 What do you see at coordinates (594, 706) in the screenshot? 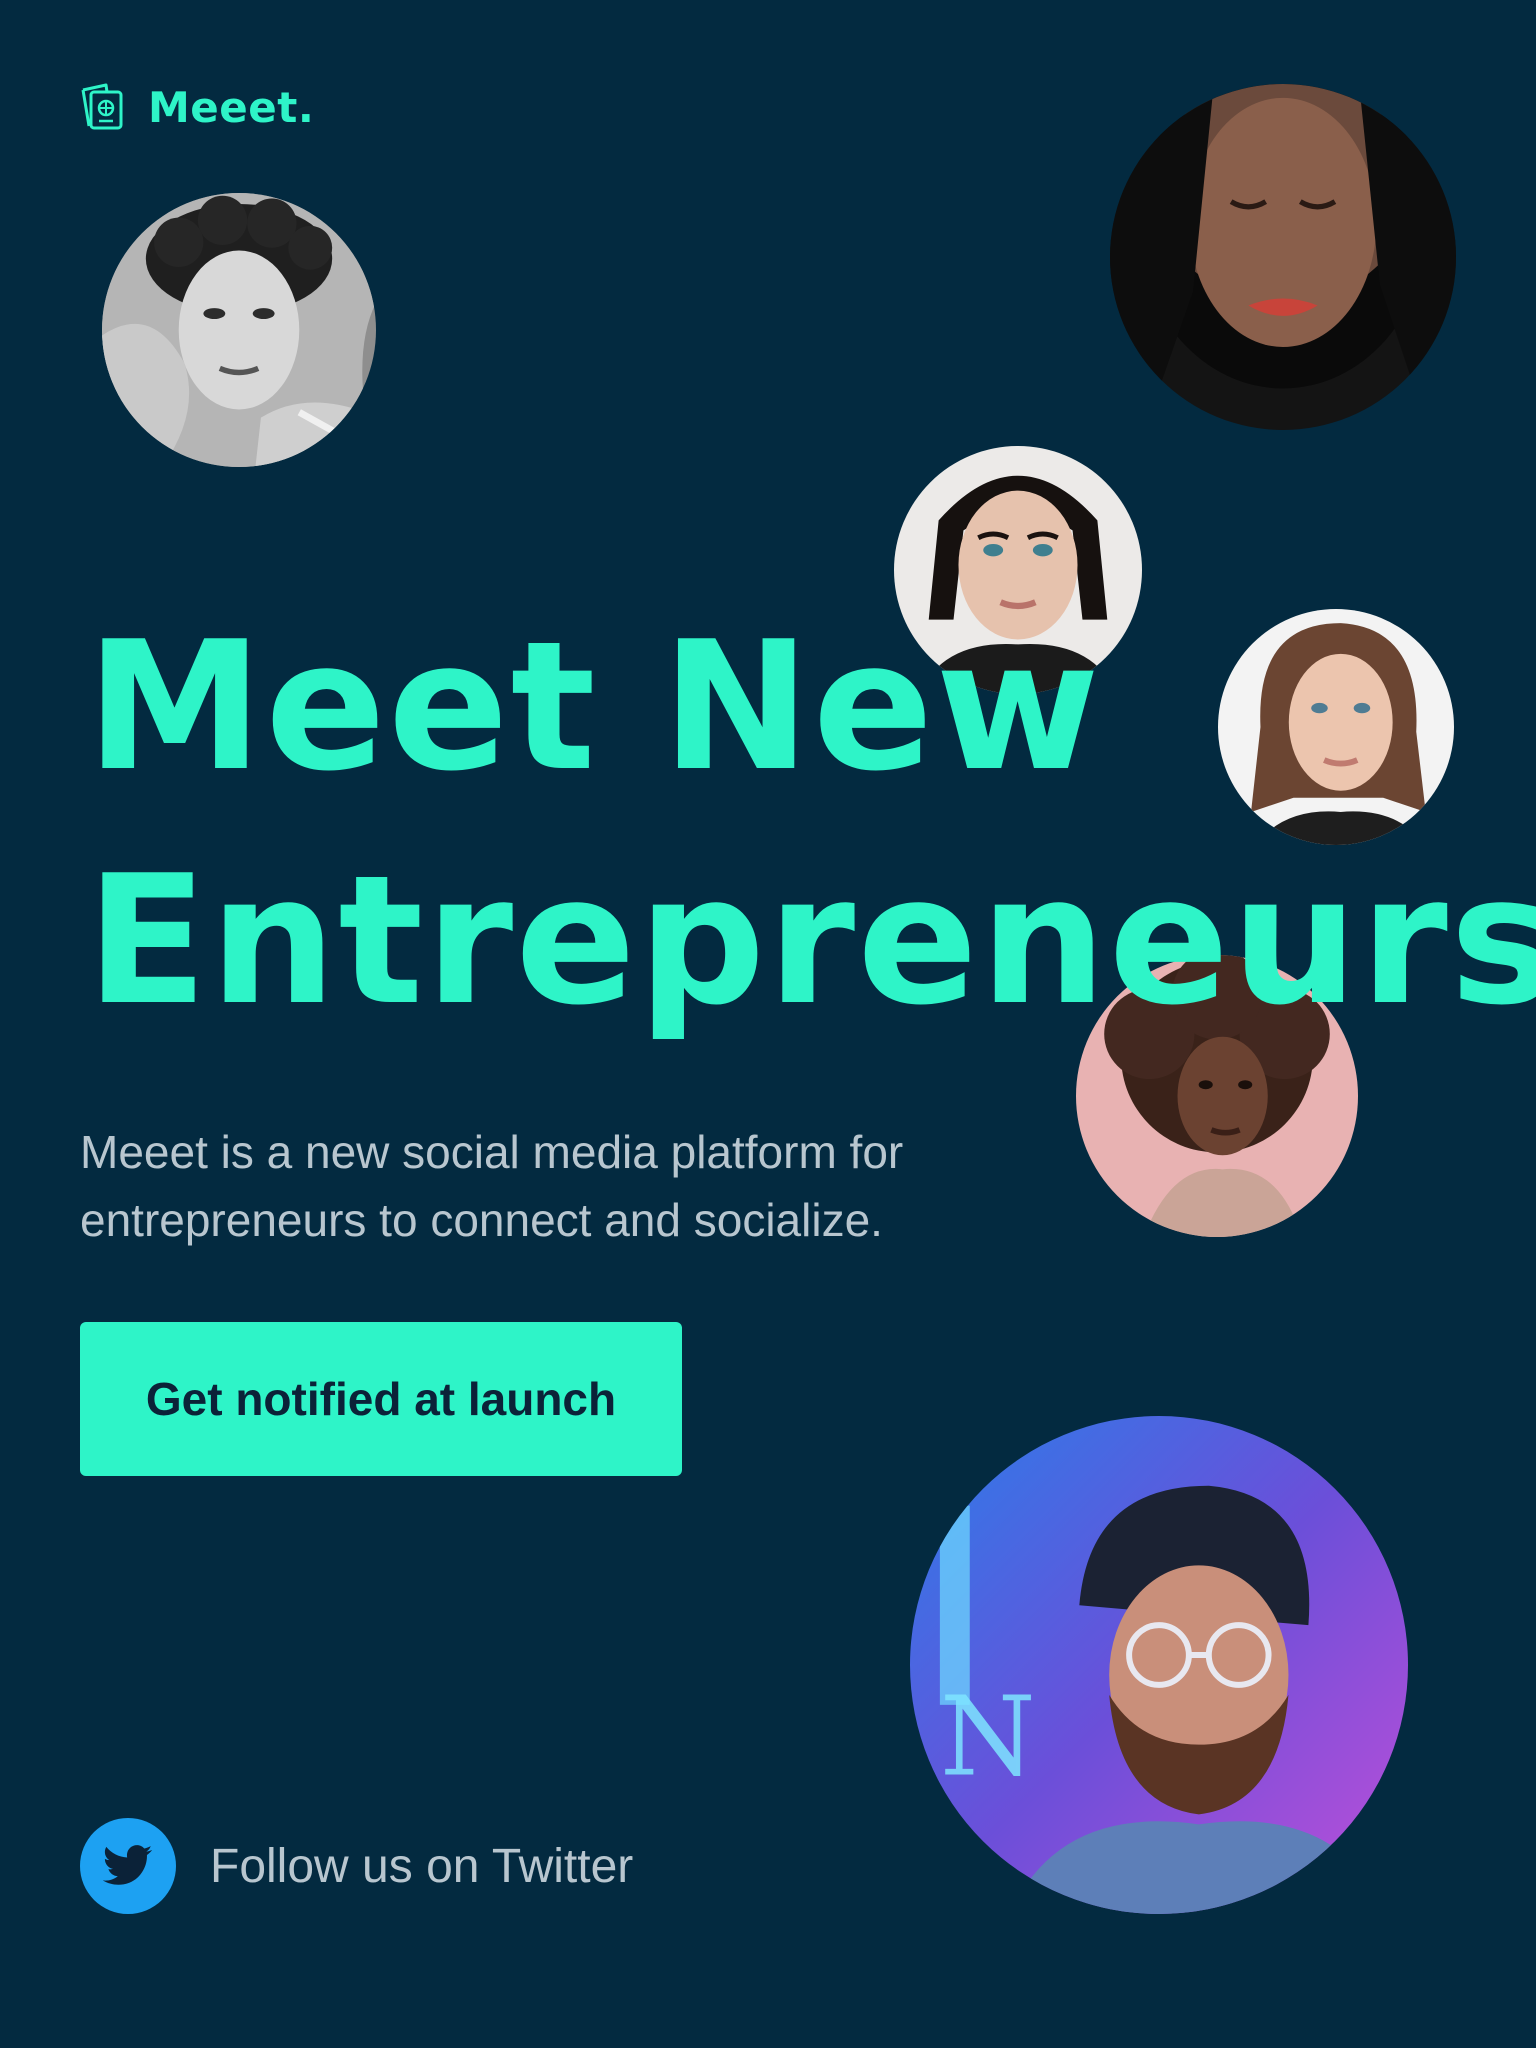
I see `hero-headline-line-1: Meet New` at bounding box center [594, 706].